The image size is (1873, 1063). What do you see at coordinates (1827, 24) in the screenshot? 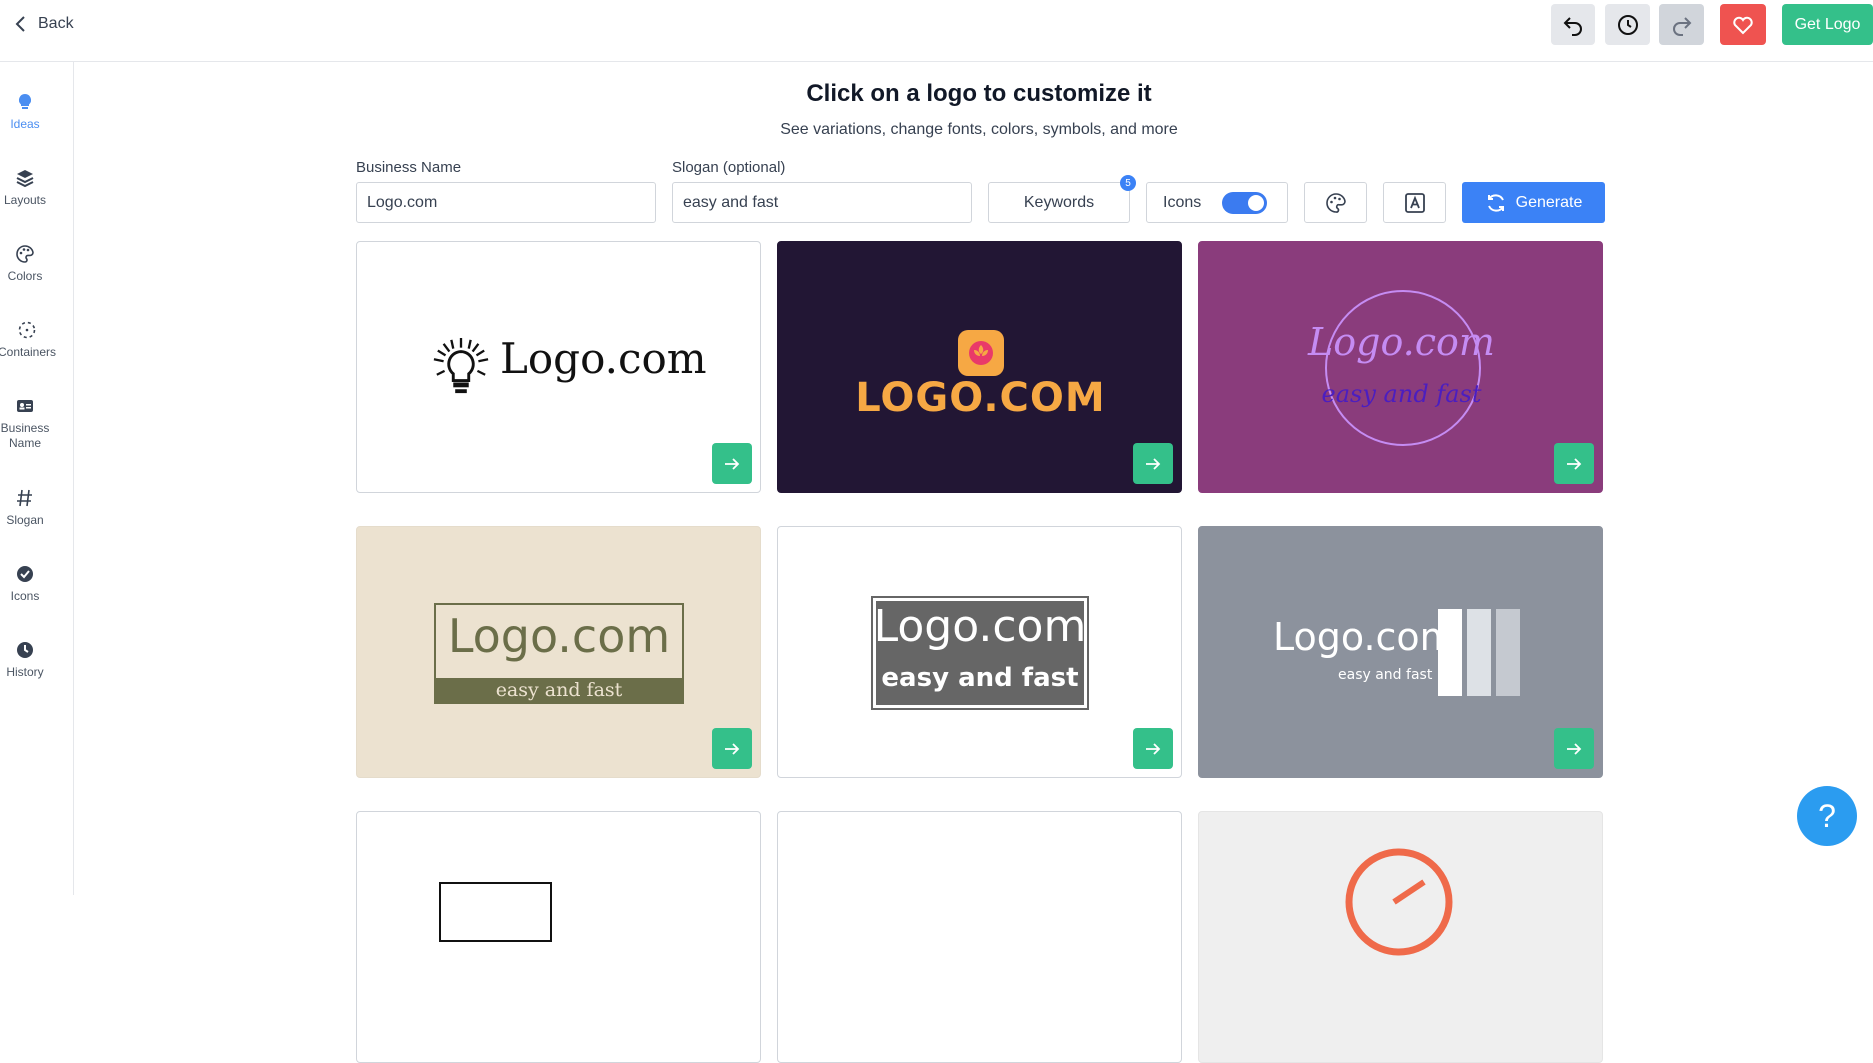
I see `get-logo-button: Get Logo` at bounding box center [1827, 24].